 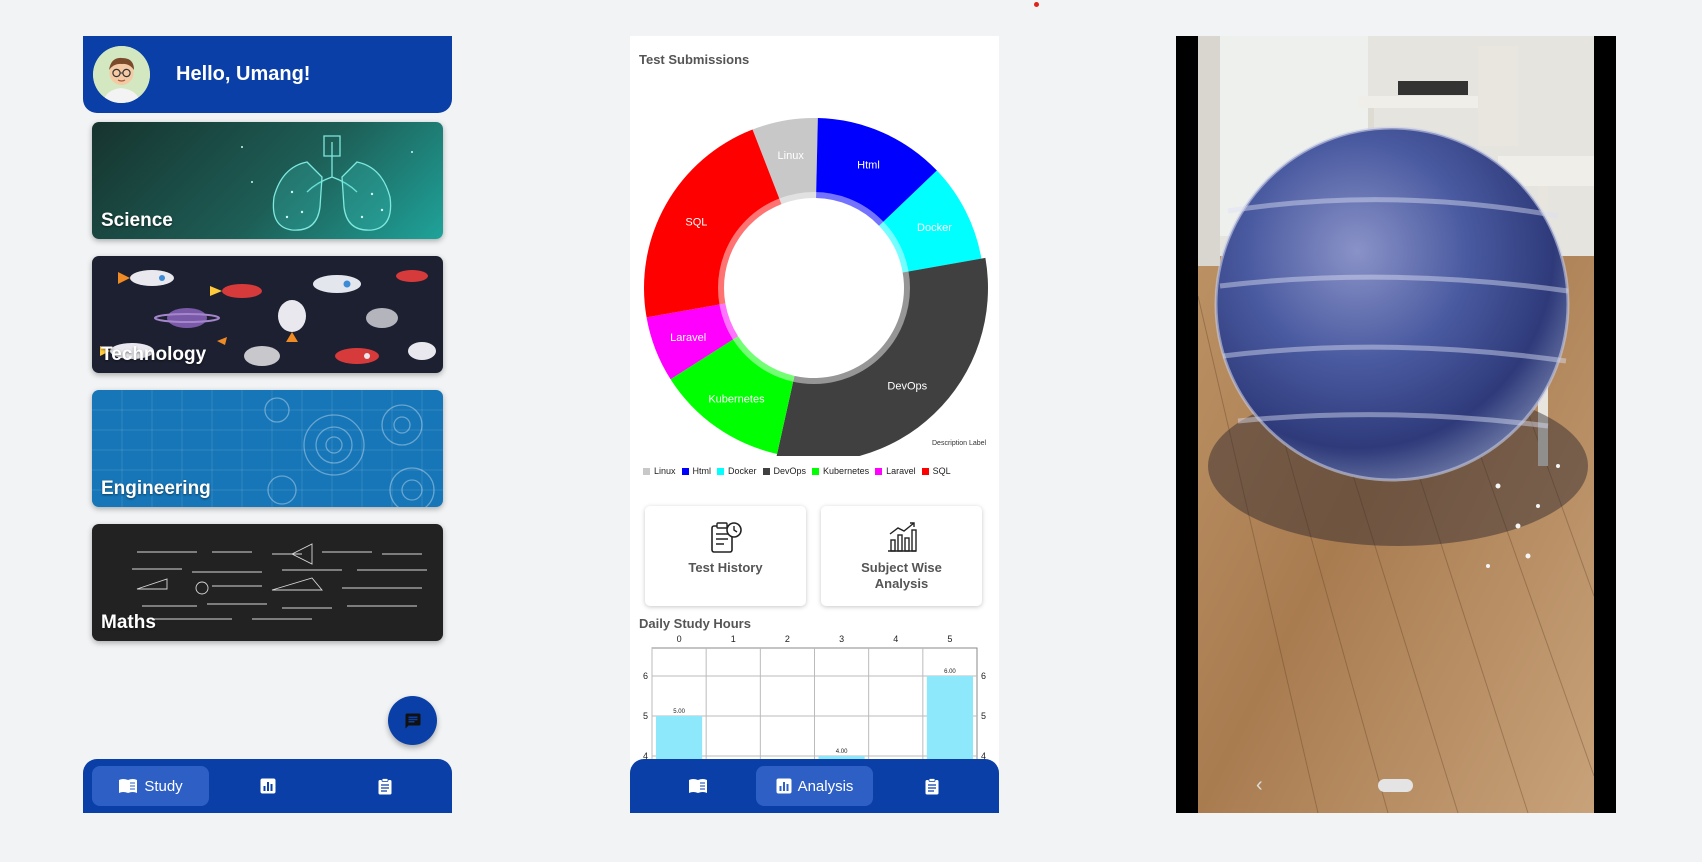 I want to click on nav-label: Study, so click(x=163, y=786).